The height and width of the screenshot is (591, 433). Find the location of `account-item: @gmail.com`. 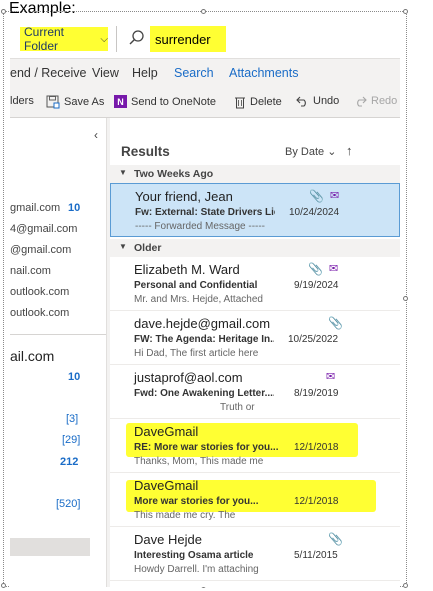

account-item: @gmail.com is located at coordinates (40, 250).